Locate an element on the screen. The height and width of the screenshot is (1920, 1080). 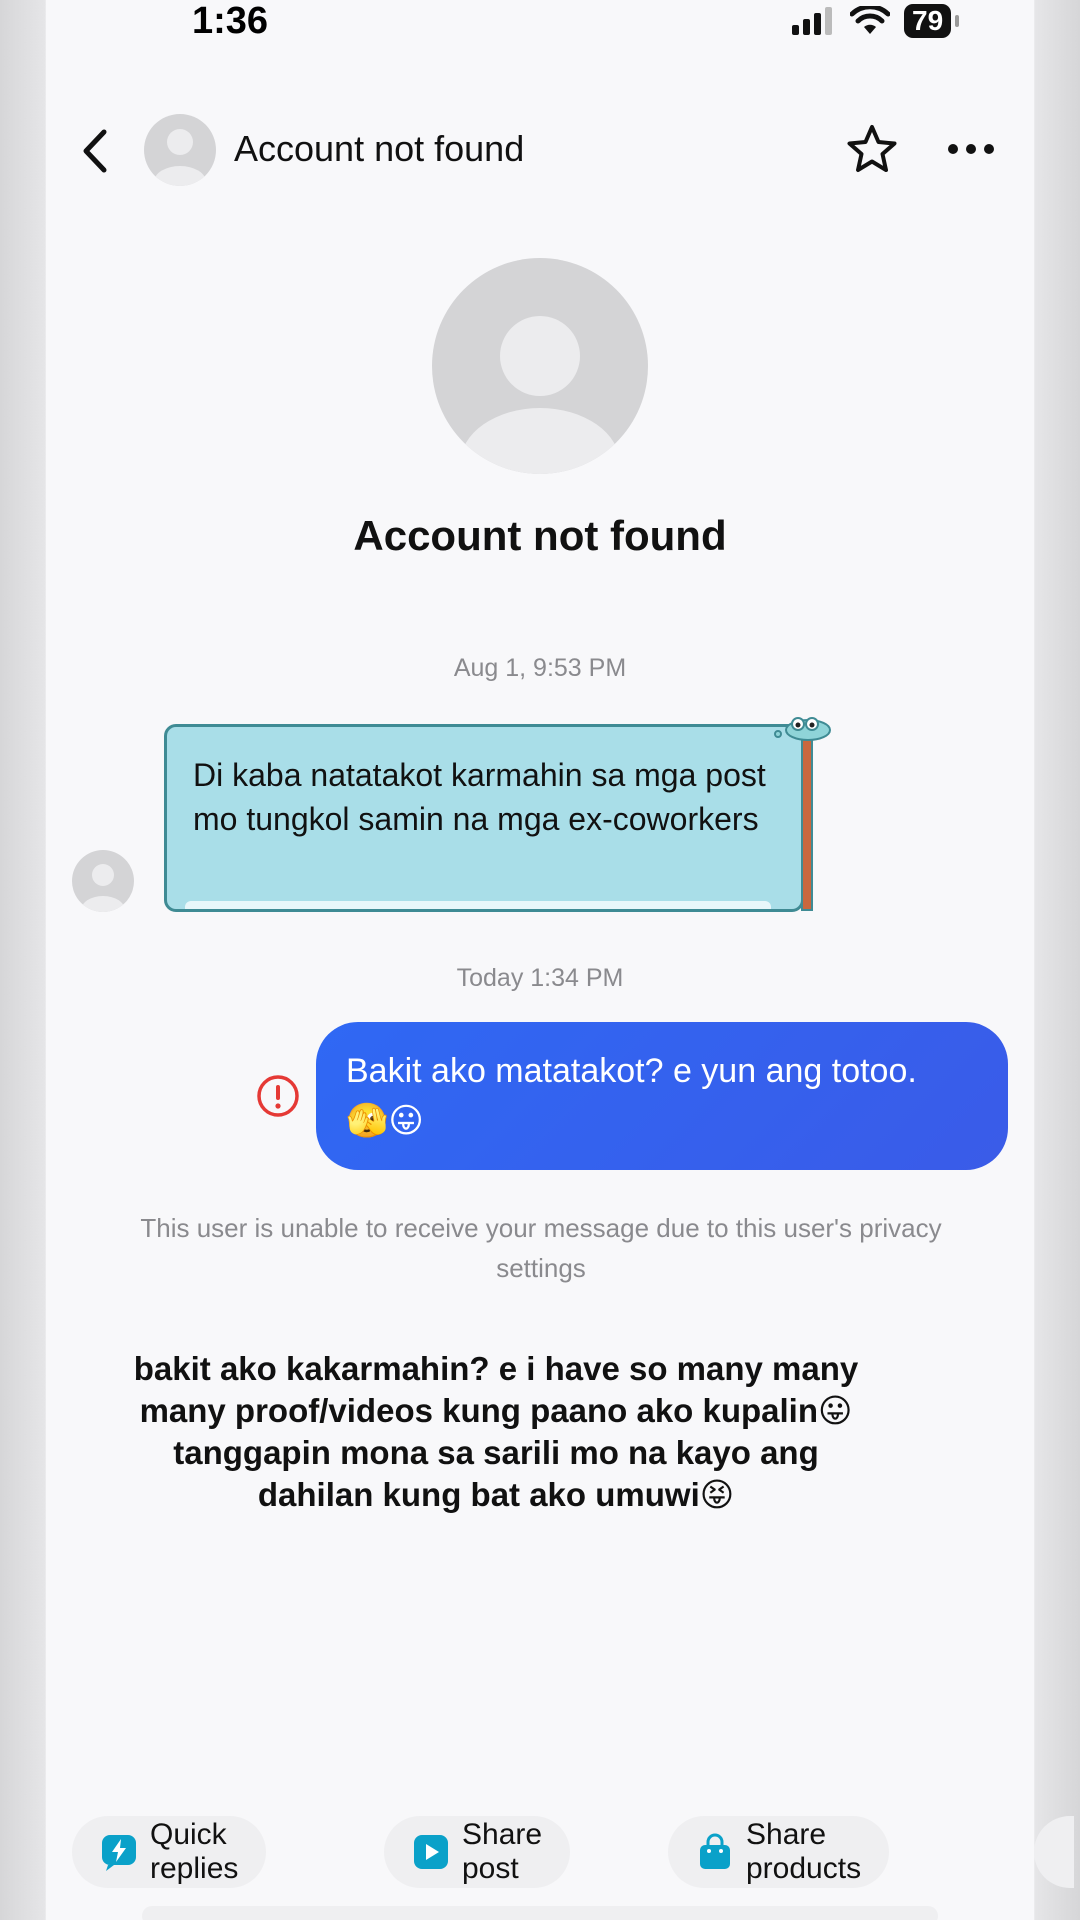
bubble-decoration is located at coordinates (478, 905).